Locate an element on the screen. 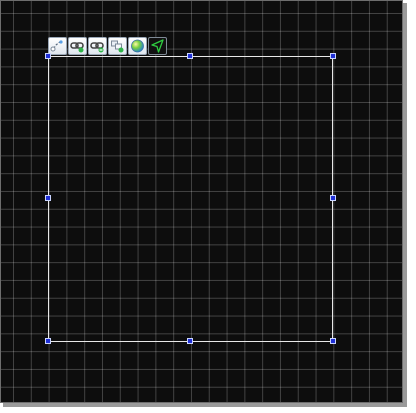  remove-link-button is located at coordinates (97, 46).